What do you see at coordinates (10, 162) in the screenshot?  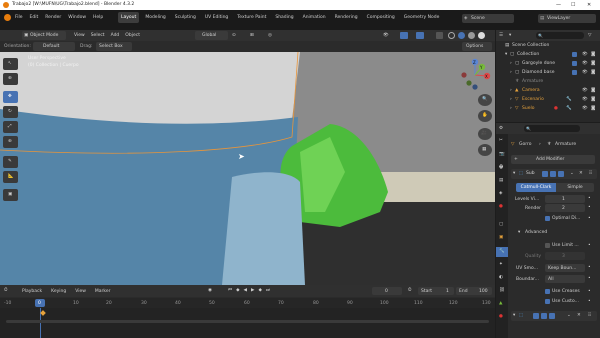 I see `tool-annotate: ✎` at bounding box center [10, 162].